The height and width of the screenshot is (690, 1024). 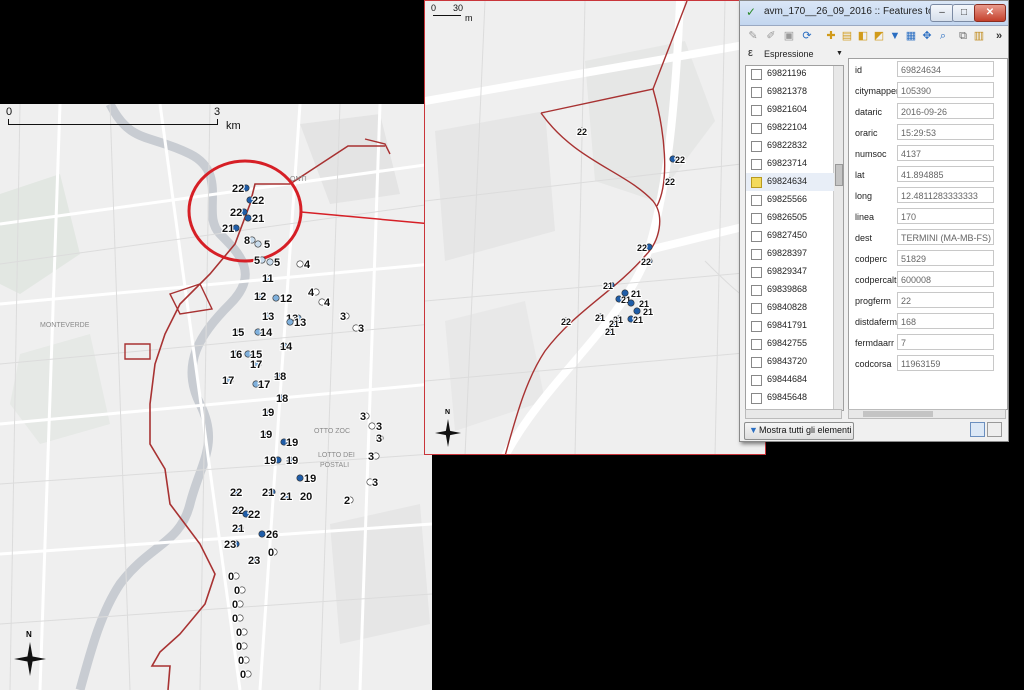 What do you see at coordinates (790, 290) in the screenshot?
I see `feature-id-list-item: 69839868` at bounding box center [790, 290].